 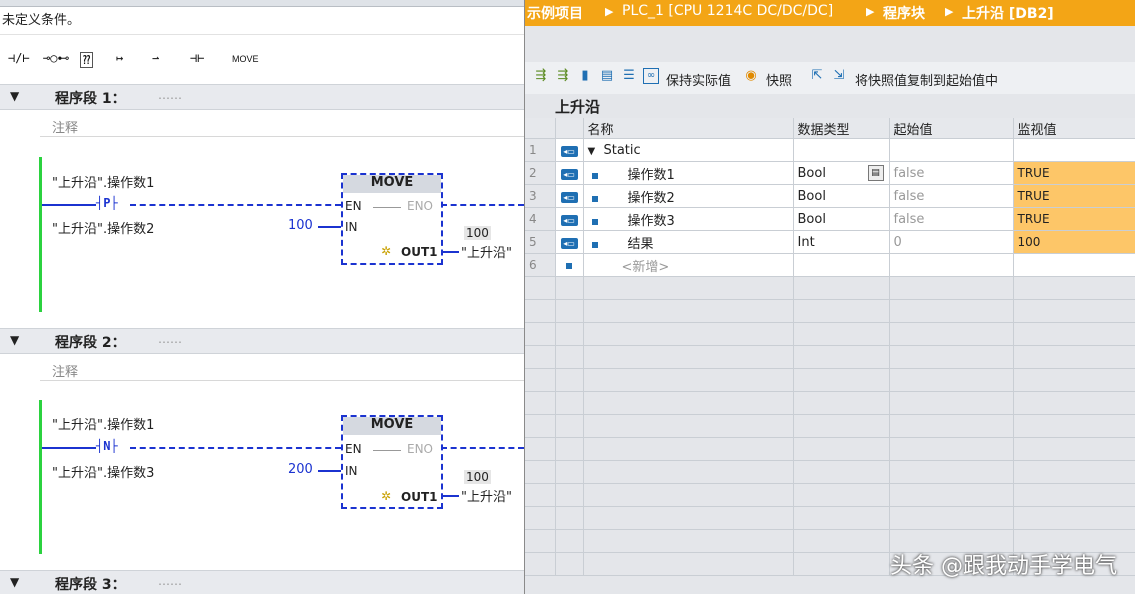 I want to click on row-number: 6, so click(x=540, y=265).